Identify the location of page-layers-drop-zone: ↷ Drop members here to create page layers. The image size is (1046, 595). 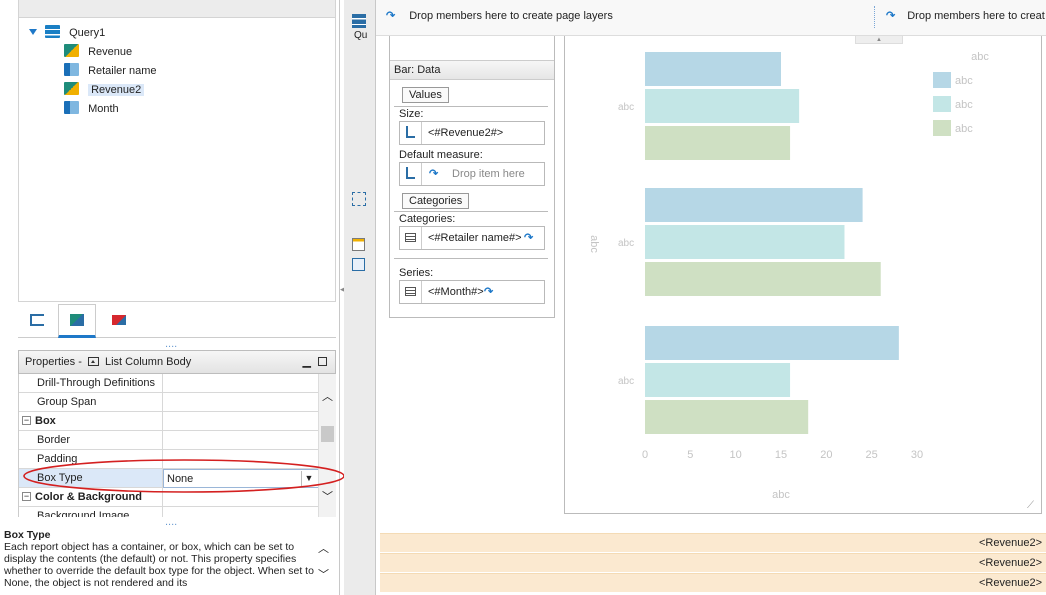
(499, 15).